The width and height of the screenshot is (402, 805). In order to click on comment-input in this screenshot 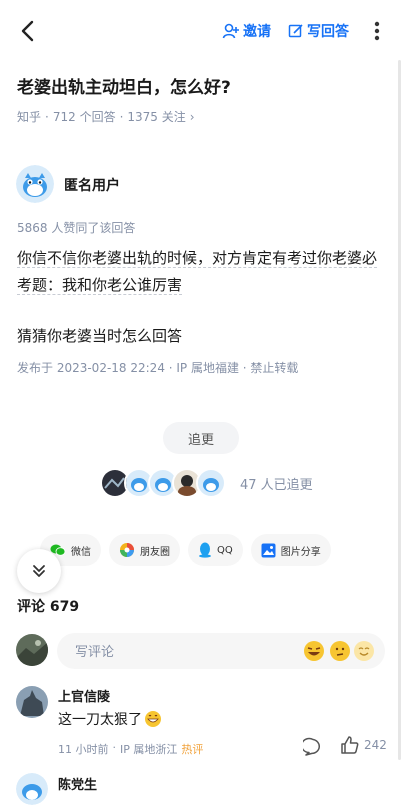, I will do `click(185, 652)`.